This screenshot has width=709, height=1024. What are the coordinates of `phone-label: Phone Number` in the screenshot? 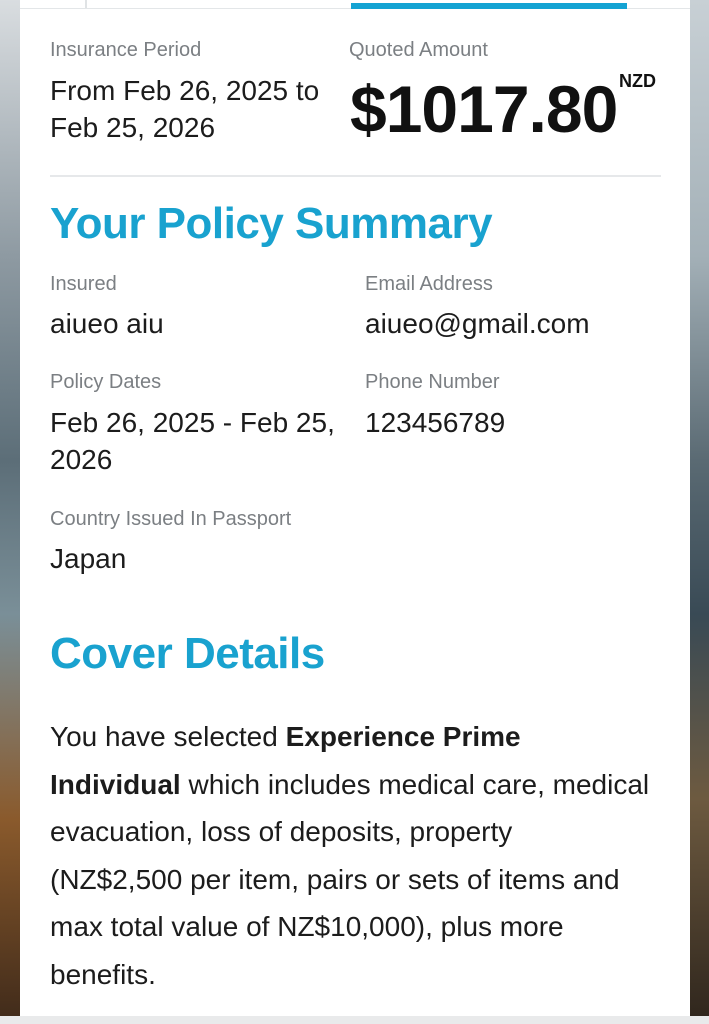 It's located at (432, 382).